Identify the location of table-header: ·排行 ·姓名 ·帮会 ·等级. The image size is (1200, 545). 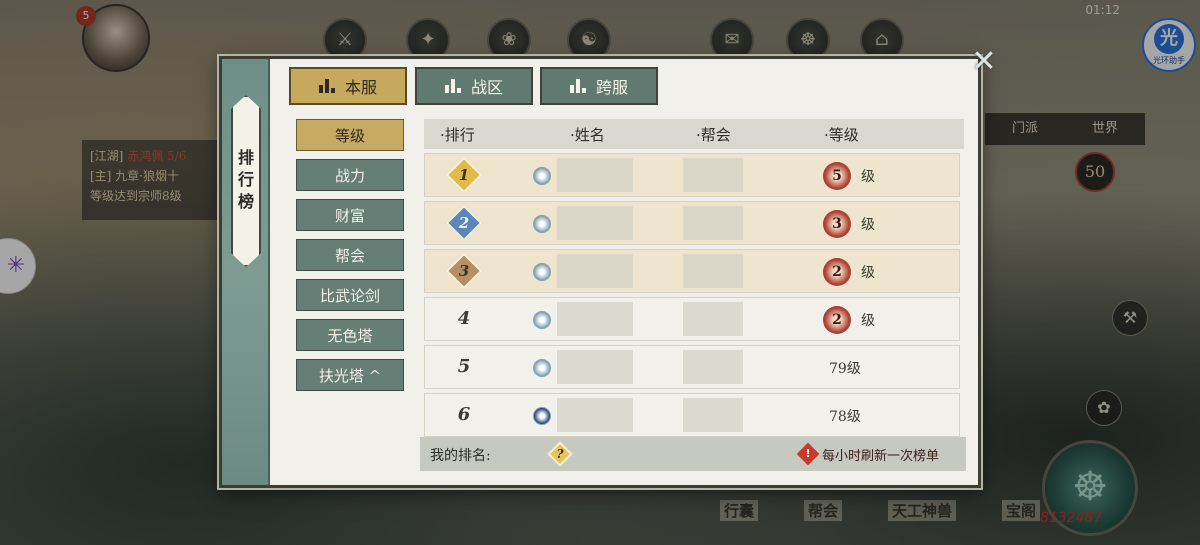
(694, 134).